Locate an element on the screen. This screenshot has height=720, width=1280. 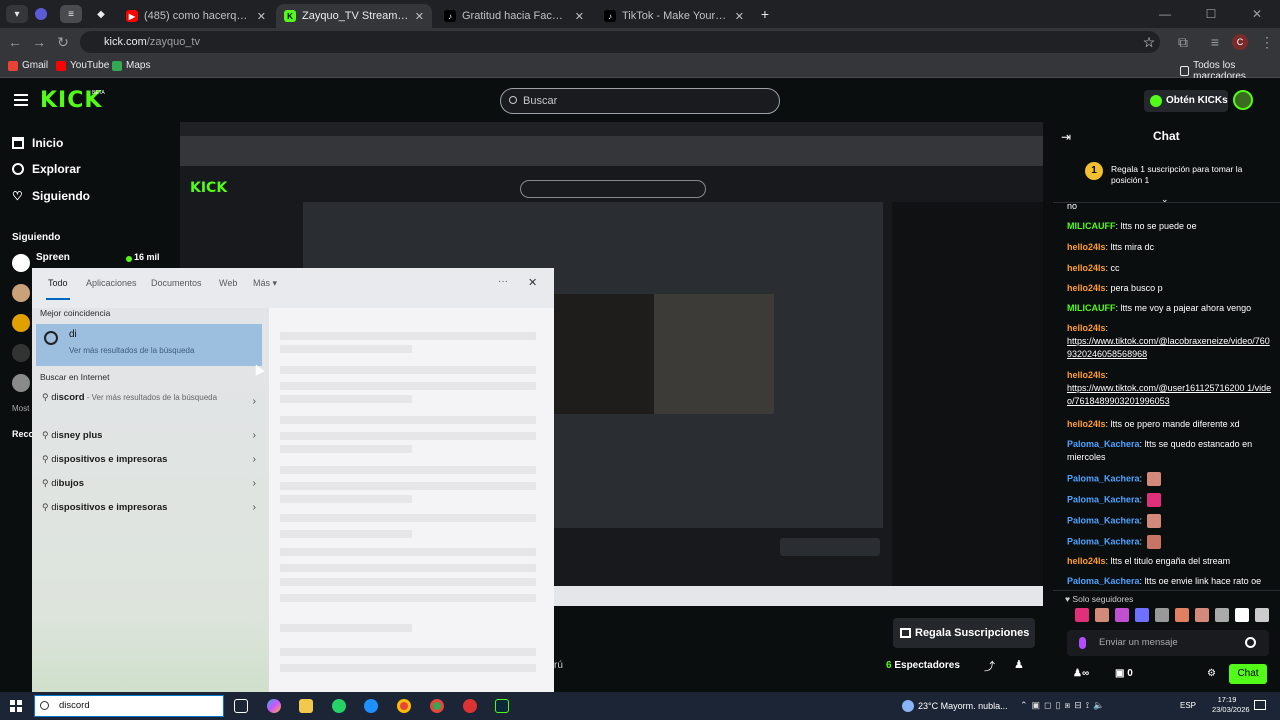
points-counter: ▣ 0 is located at coordinates (1124, 673).